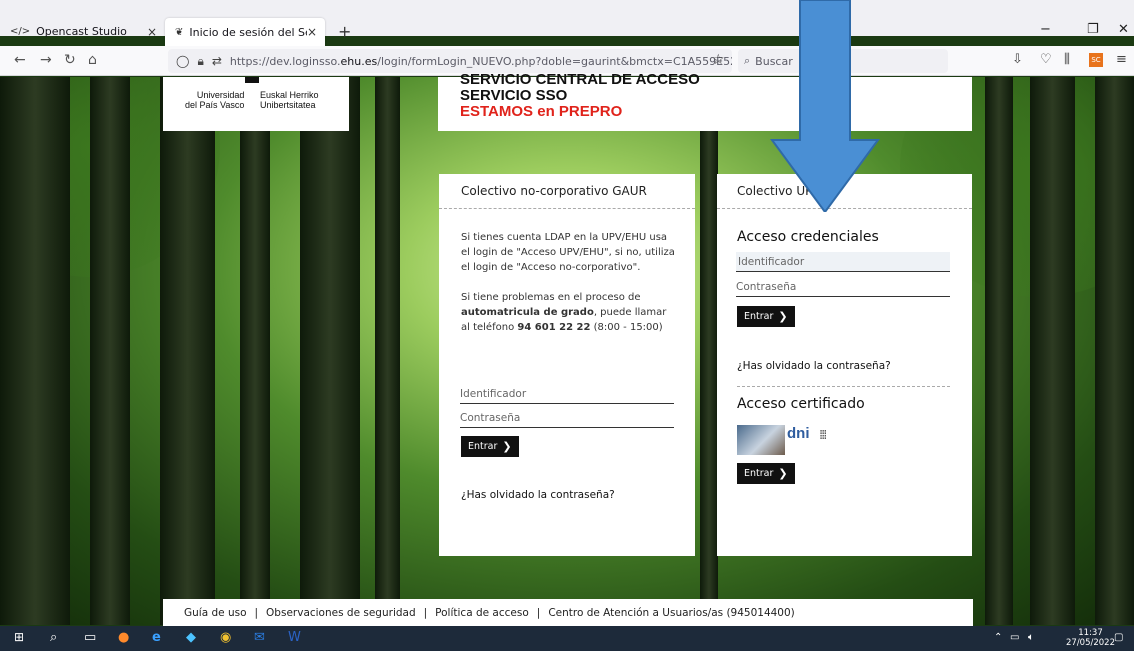  What do you see at coordinates (200, 61) in the screenshot?
I see `lock-icon: 🔒︎` at bounding box center [200, 61].